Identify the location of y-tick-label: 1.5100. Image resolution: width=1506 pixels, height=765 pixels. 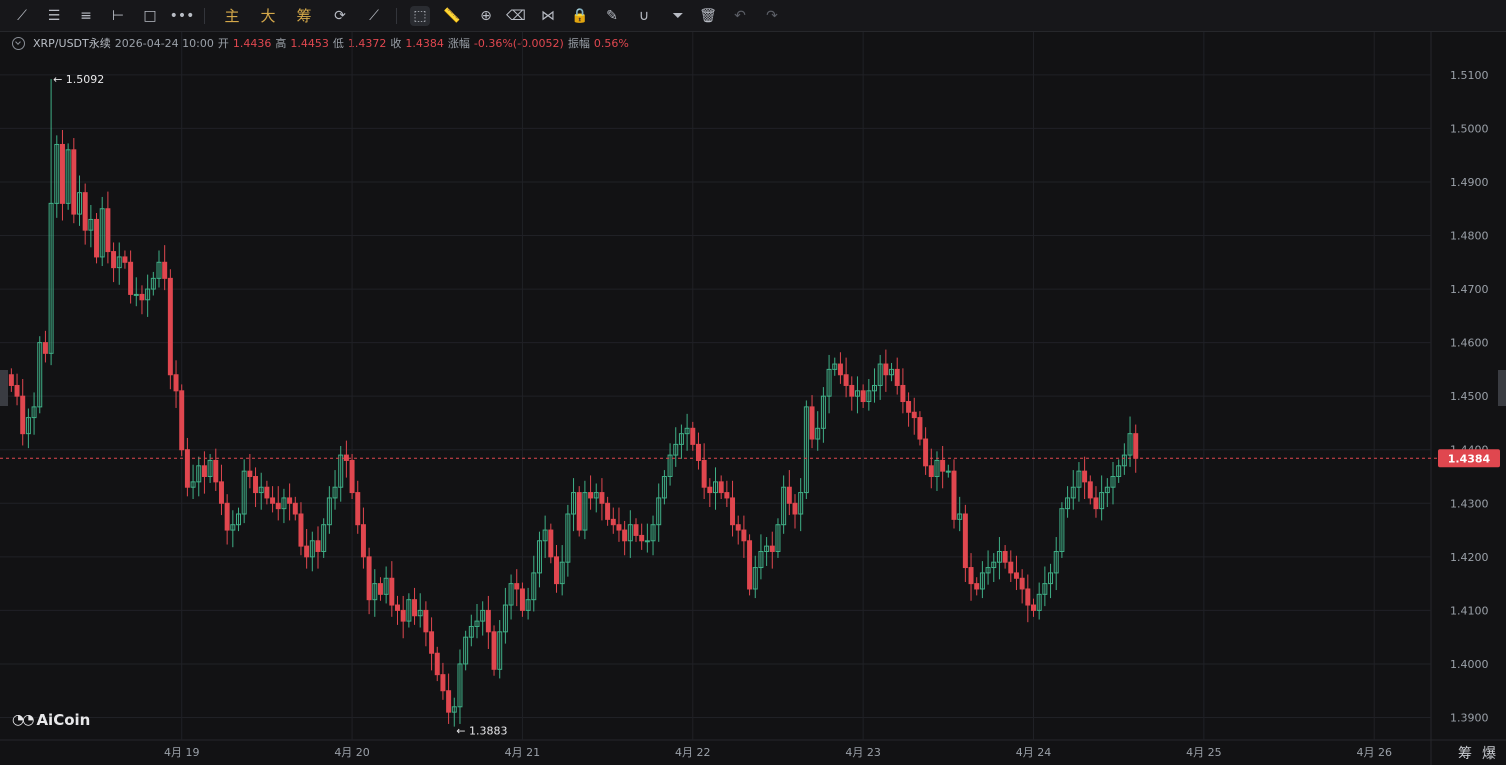
(1469, 75).